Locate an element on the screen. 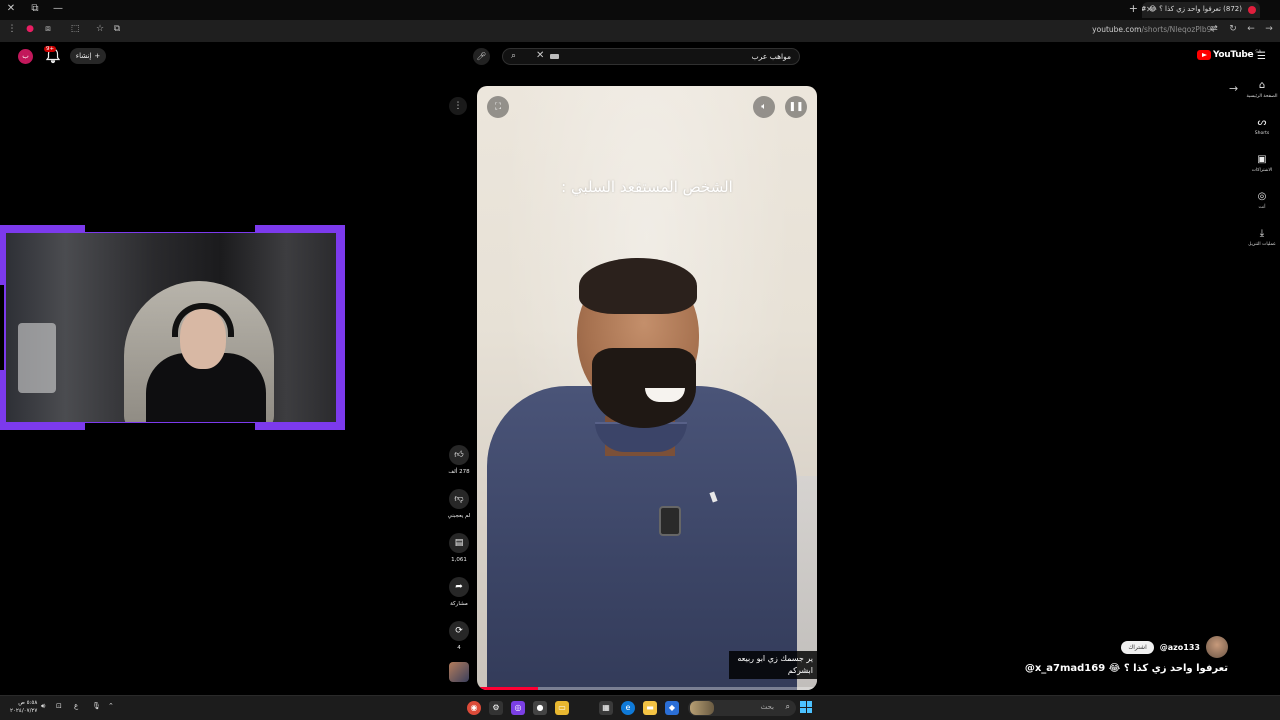 The image size is (1280, 720). dislike-icon: 👎︎ is located at coordinates (459, 499).